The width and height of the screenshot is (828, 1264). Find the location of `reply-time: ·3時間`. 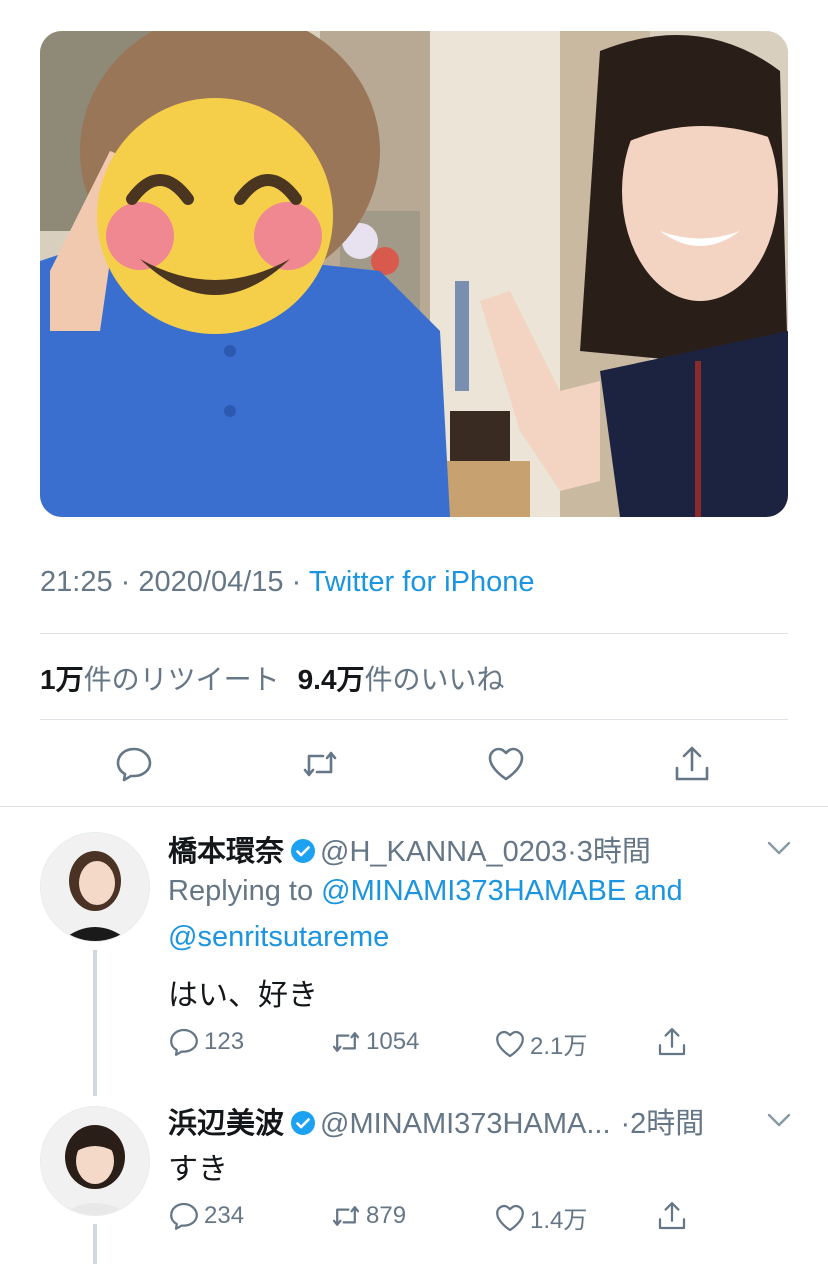

reply-time: ·3時間 is located at coordinates (609, 852).